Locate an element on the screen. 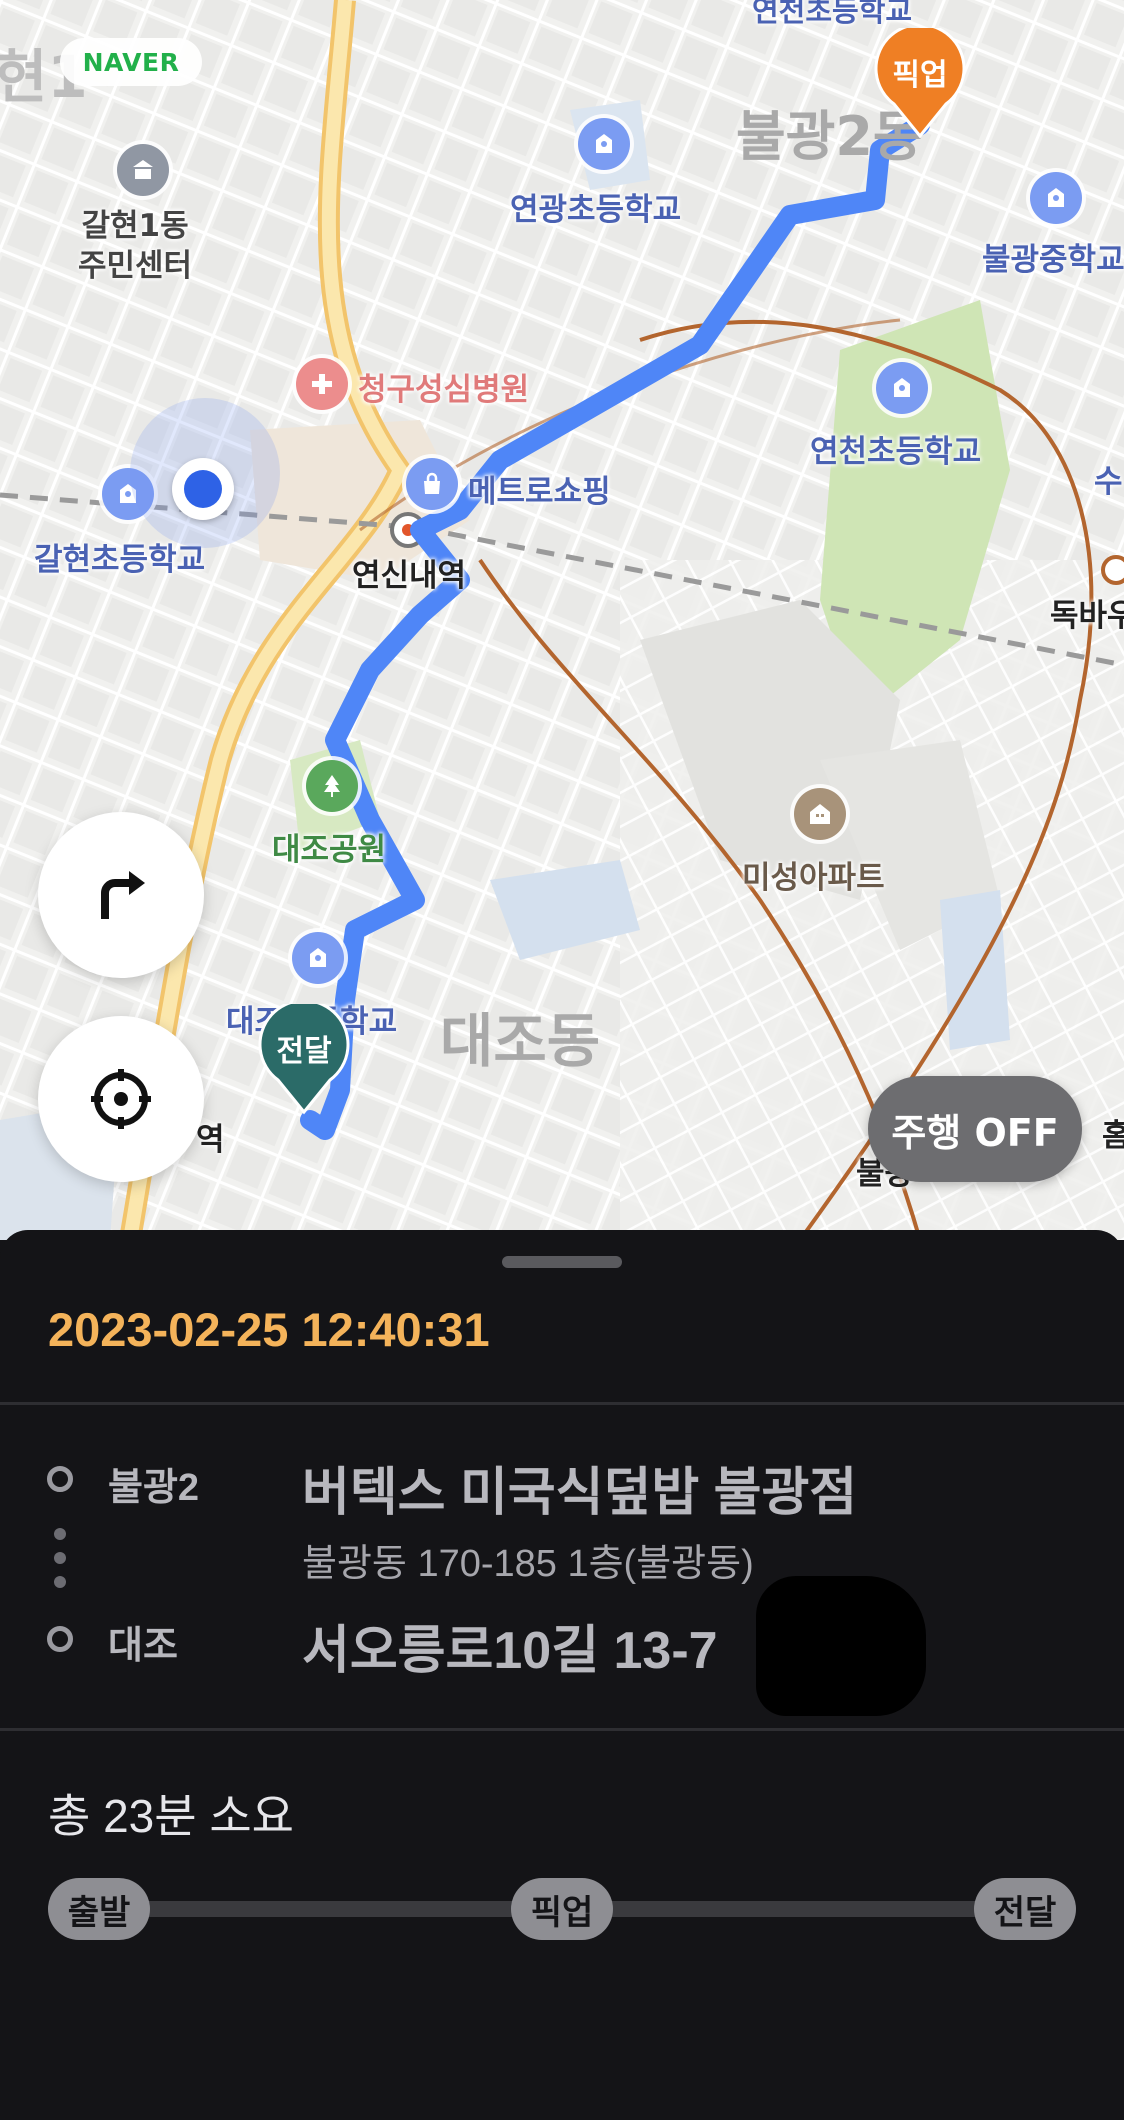 Image resolution: width=1124 pixels, height=2120 pixels. shopping-icon is located at coordinates (432, 484).